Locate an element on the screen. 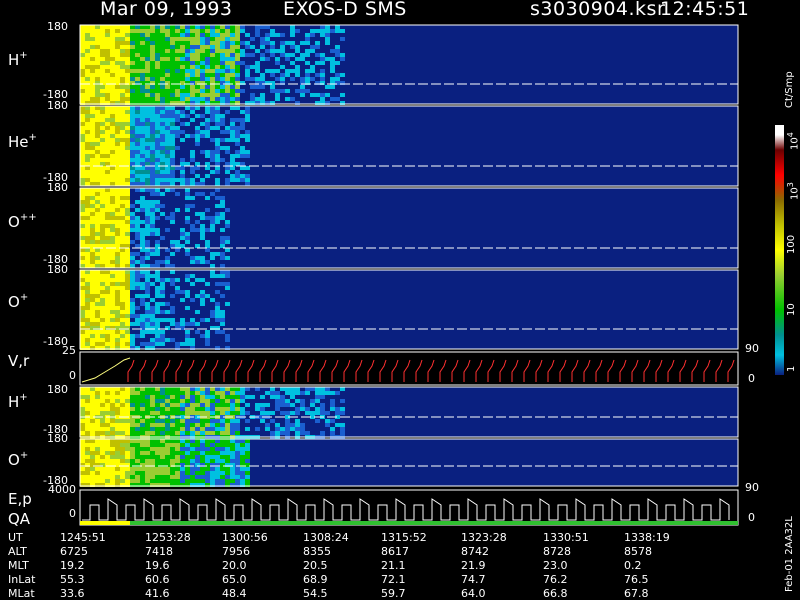 The width and height of the screenshot is (800, 600). h-plus-panel is located at coordinates (409, 64).